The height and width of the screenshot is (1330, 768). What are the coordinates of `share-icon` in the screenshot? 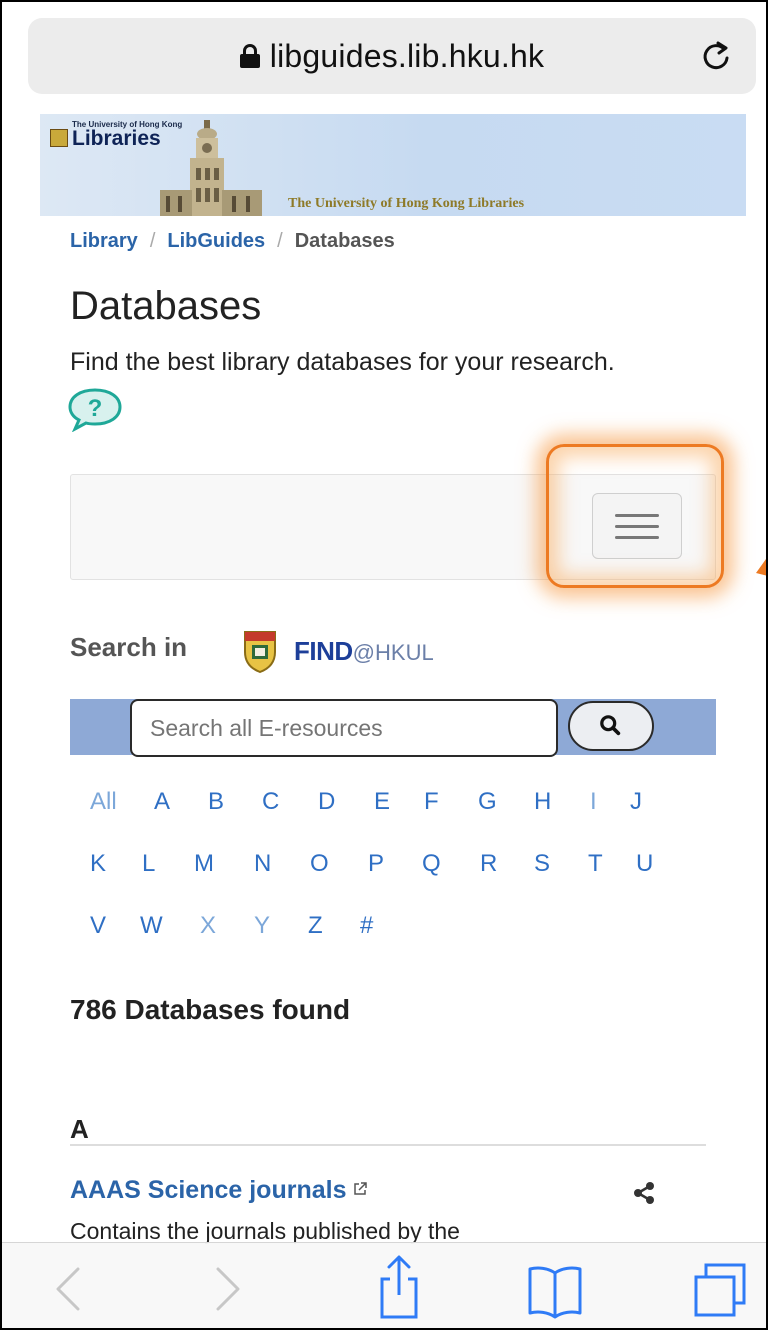 It's located at (645, 1193).